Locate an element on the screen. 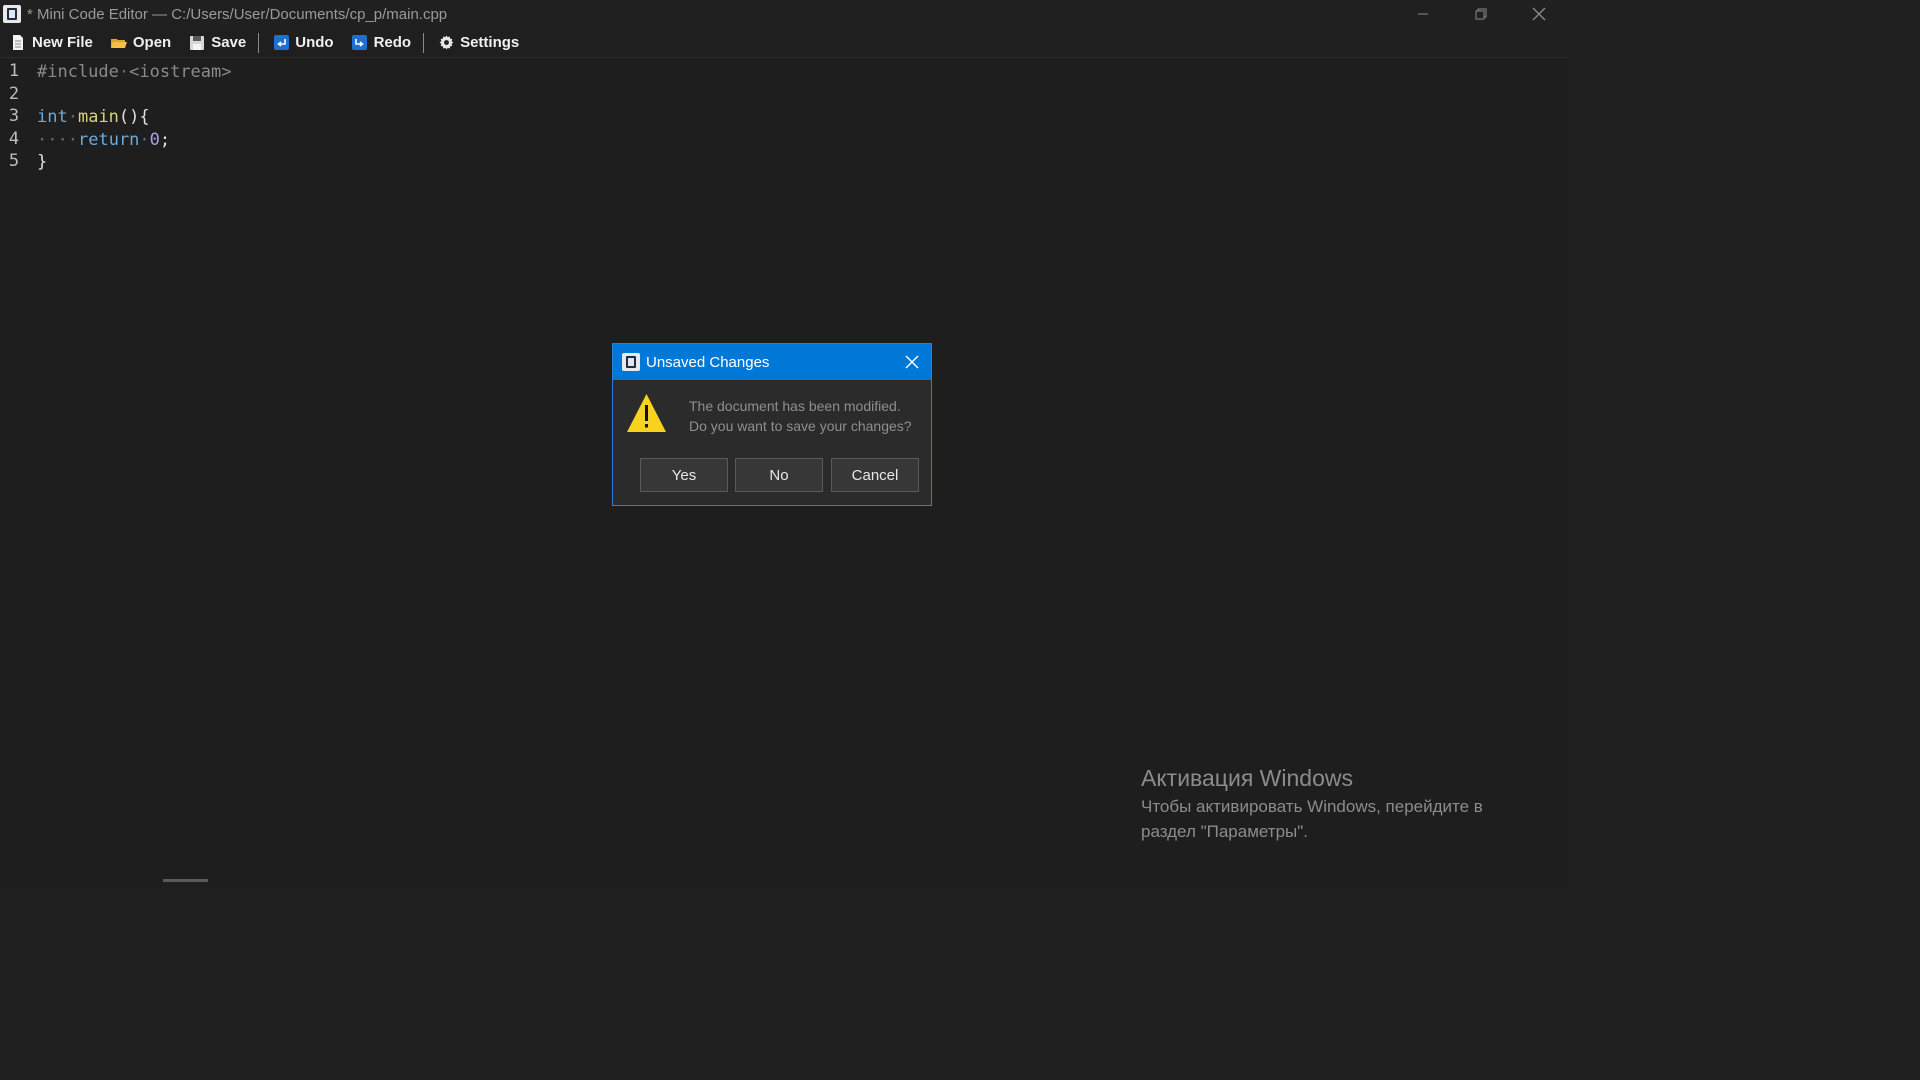 Image resolution: width=1920 pixels, height=1080 pixels. horizontal-scrollbar is located at coordinates (185, 880).